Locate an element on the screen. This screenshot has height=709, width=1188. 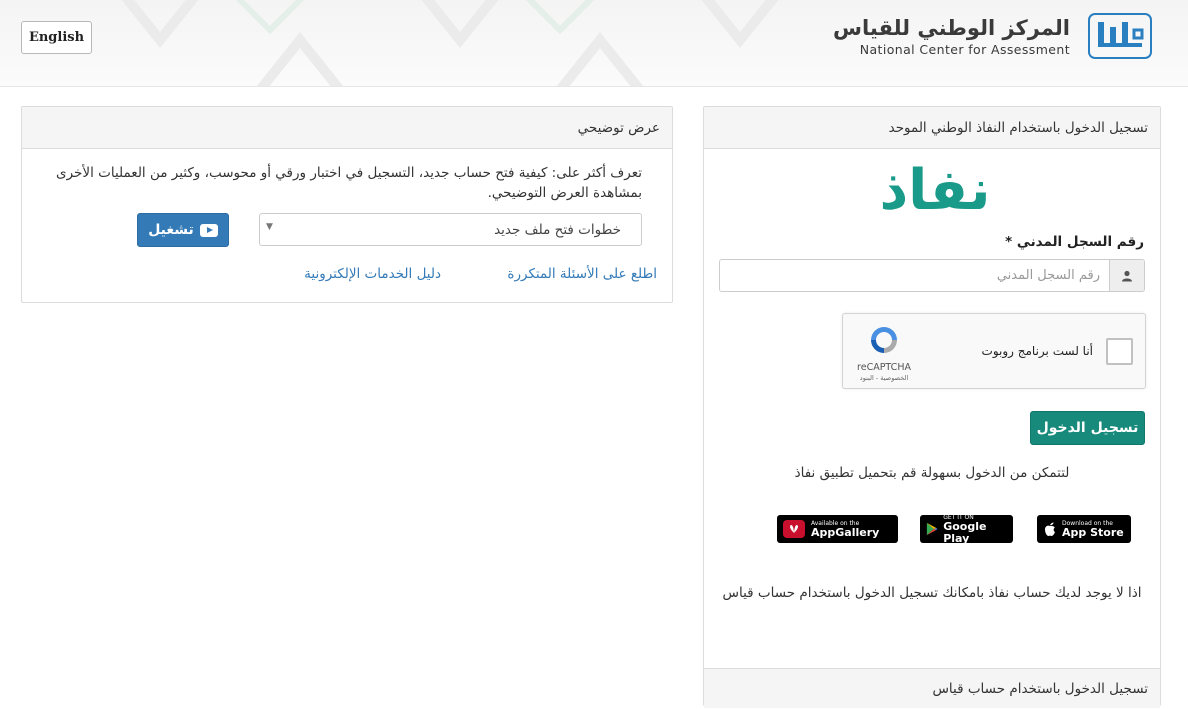
recaptcha-label: أنا لست برنامج روبوت is located at coordinates (1037, 351).